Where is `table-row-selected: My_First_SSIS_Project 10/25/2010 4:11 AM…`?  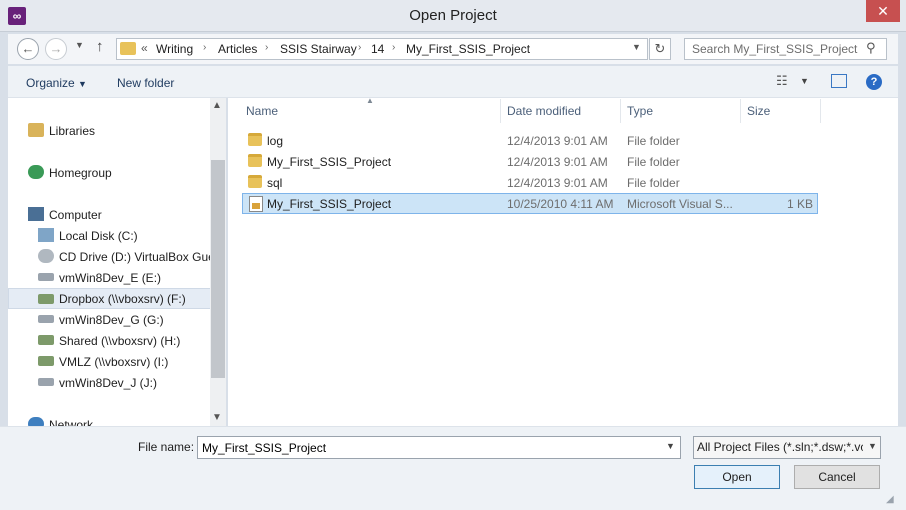 table-row-selected: My_First_SSIS_Project 10/25/2010 4:11 AM… is located at coordinates (530, 203).